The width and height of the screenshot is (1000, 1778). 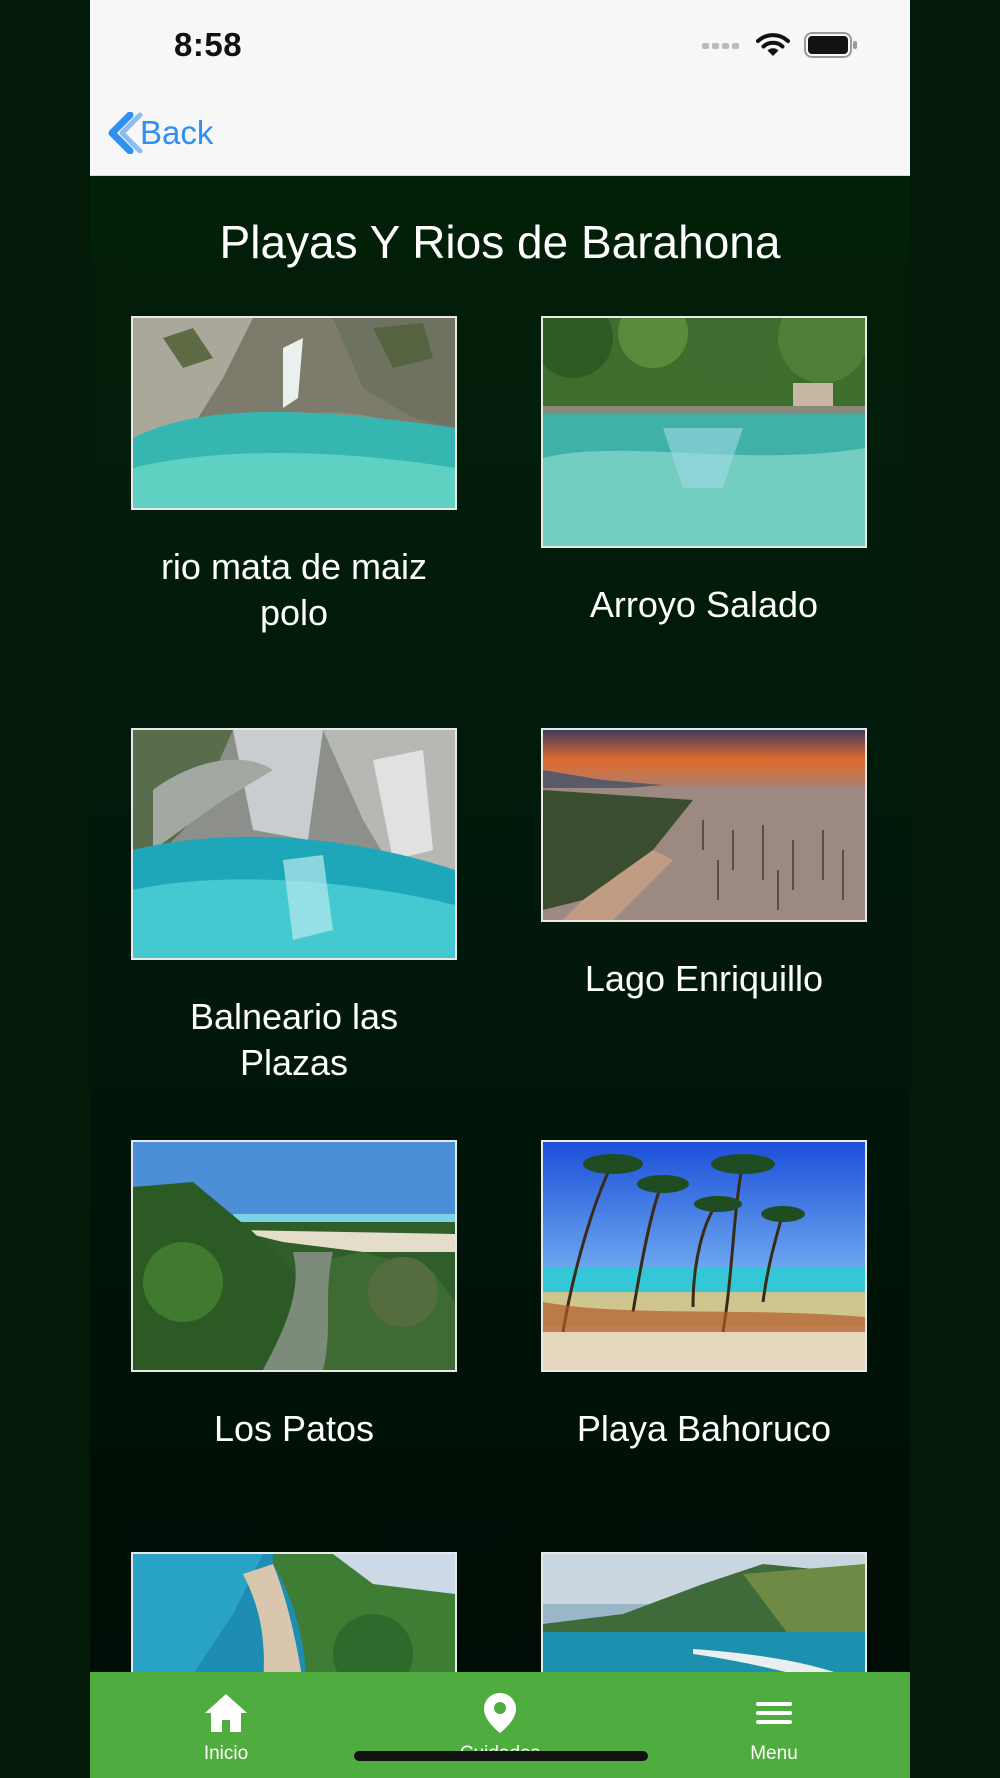 What do you see at coordinates (773, 44) in the screenshot?
I see `wifi-icon` at bounding box center [773, 44].